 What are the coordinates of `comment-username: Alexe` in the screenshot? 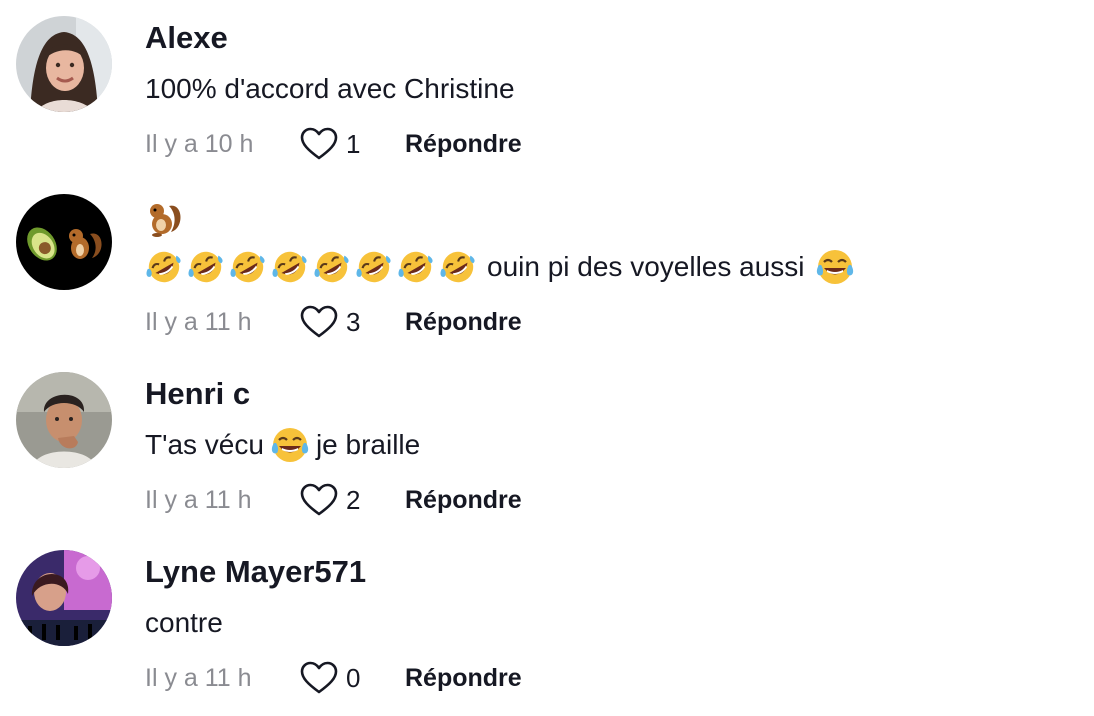 It's located at (609, 38).